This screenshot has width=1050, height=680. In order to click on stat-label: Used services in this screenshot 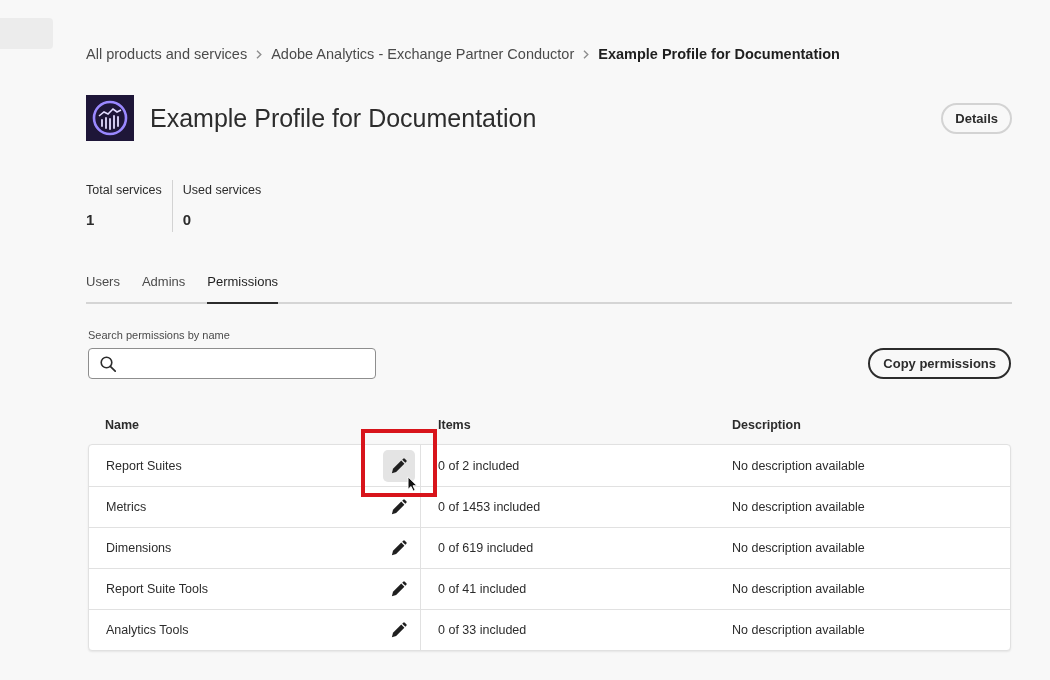, I will do `click(222, 190)`.